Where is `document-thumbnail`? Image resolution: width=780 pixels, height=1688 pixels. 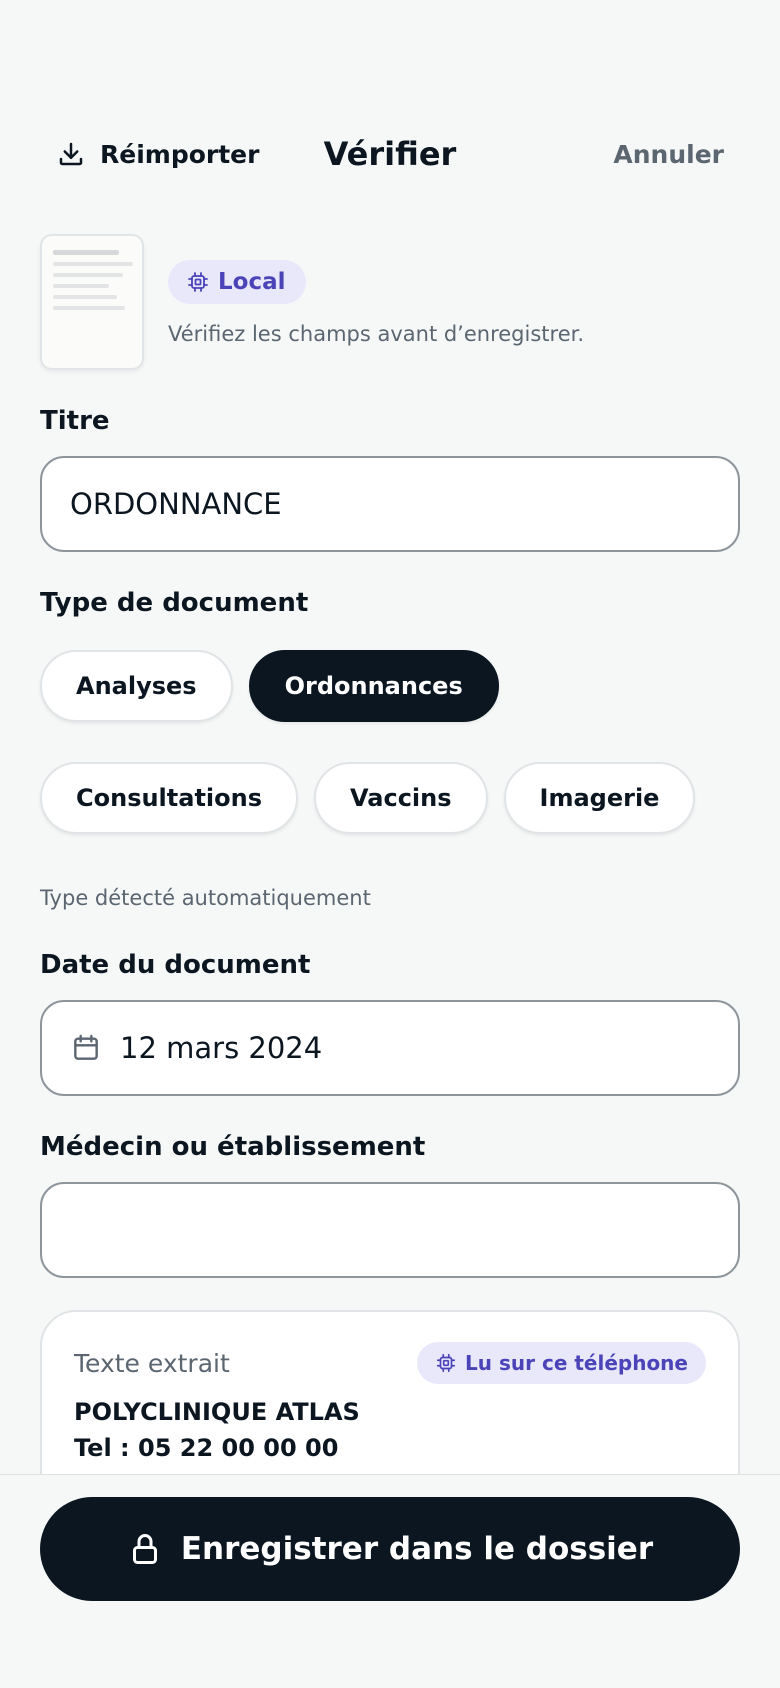
document-thumbnail is located at coordinates (92, 302).